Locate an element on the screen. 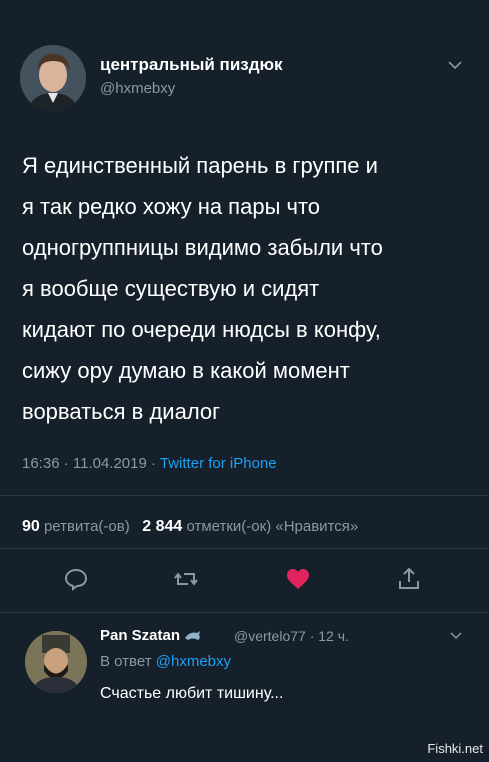 Image resolution: width=489 pixels, height=762 pixels. tweet-meta: 16:36 · 11.04.2019 · Twitter for iPhone is located at coordinates (149, 463).